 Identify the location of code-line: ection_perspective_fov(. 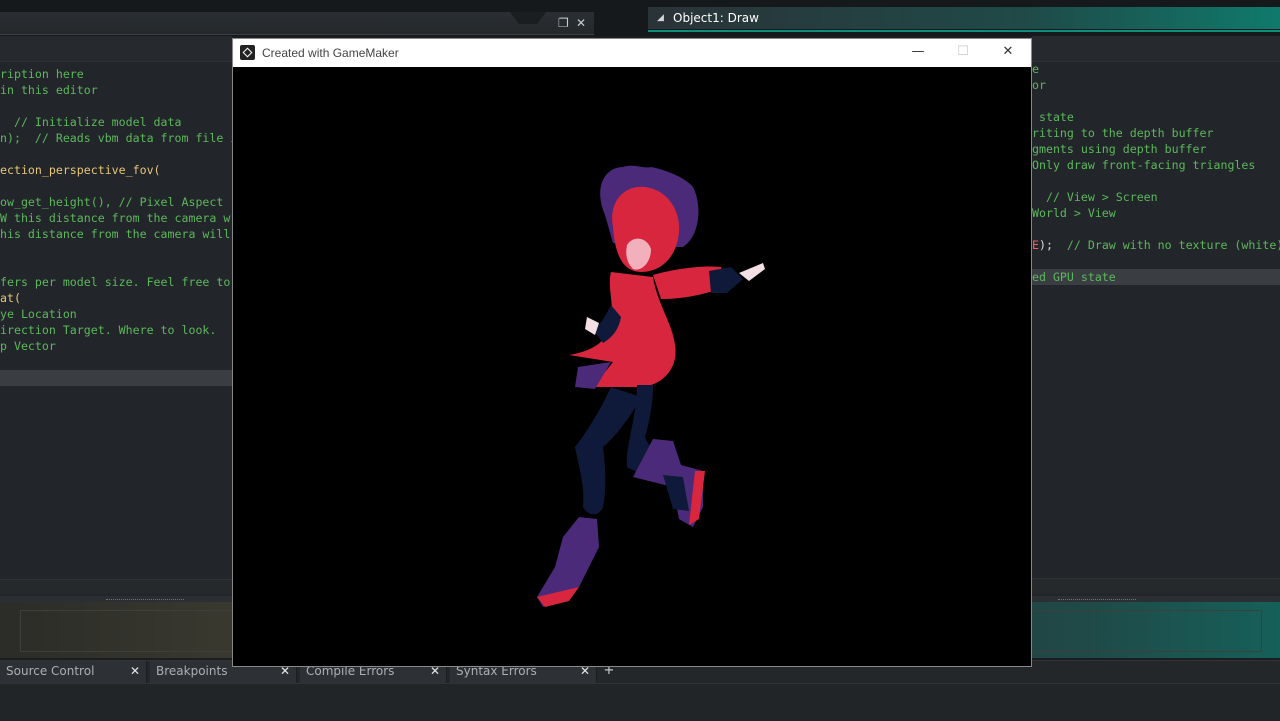
(80, 170).